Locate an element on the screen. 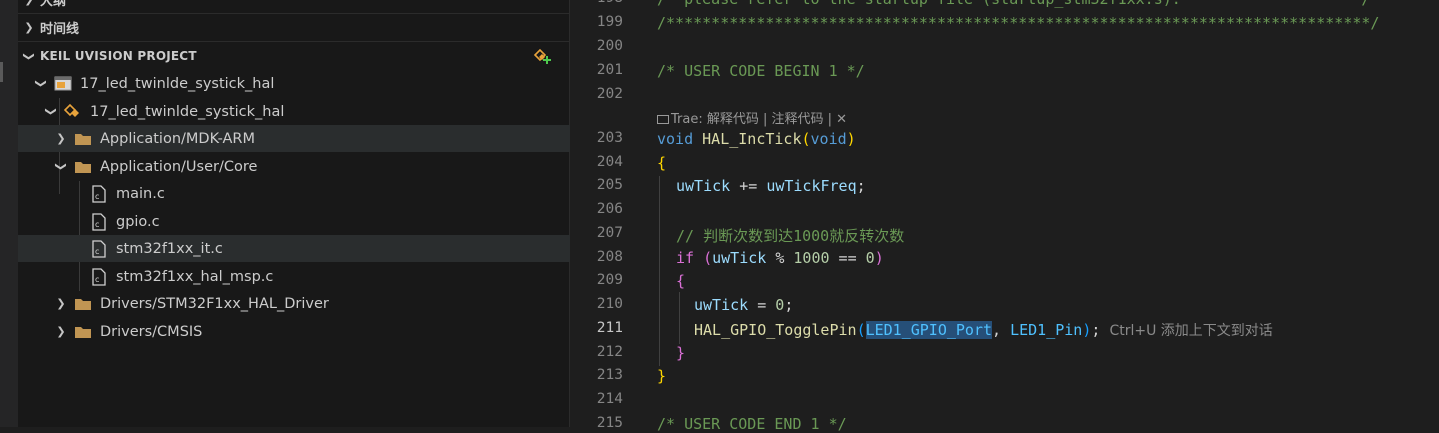 This screenshot has width=1439, height=433. variable: uwTickFreq is located at coordinates (811, 186).